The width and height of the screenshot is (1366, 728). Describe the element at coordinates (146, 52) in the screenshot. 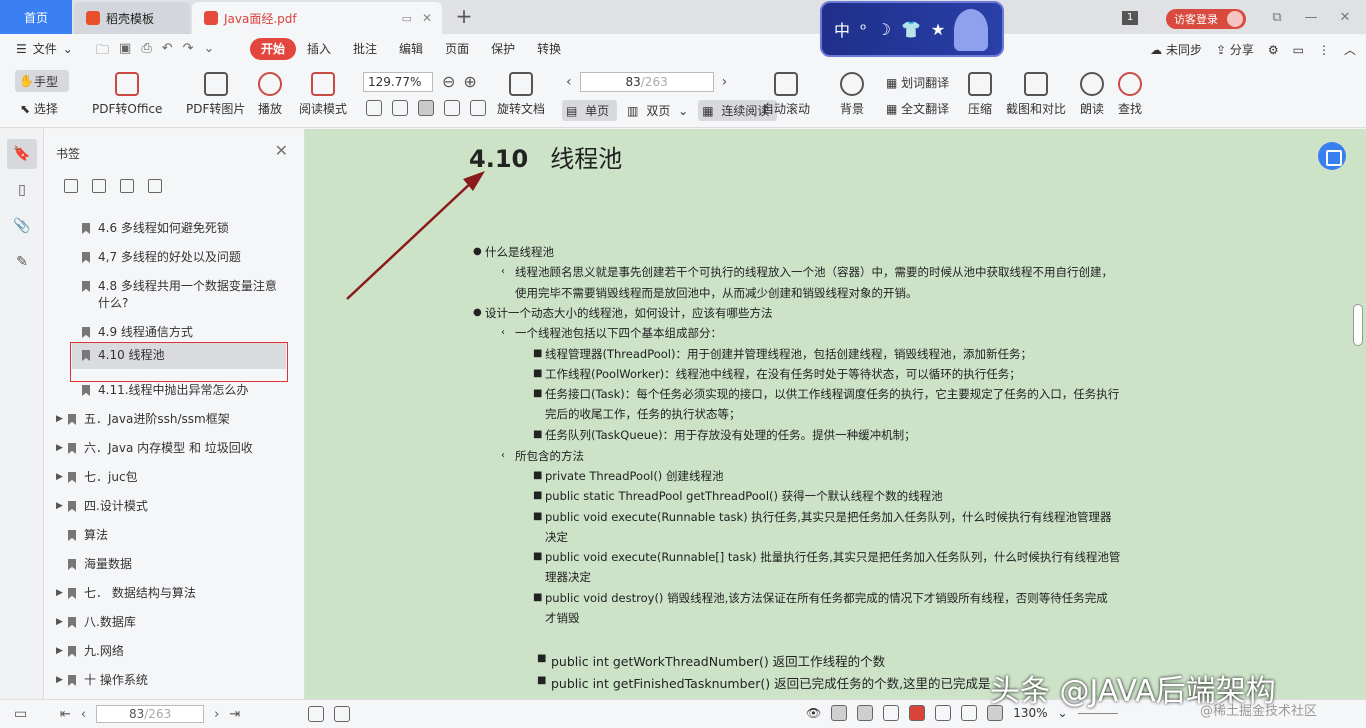

I see `print-icon: ⎙` at that location.